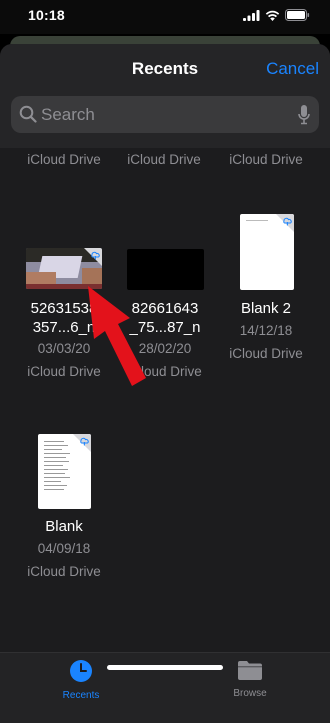  What do you see at coordinates (272, 15) in the screenshot?
I see `wifi-icon` at bounding box center [272, 15].